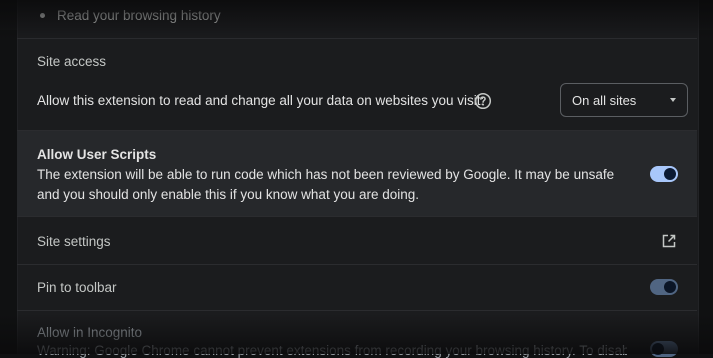 This screenshot has width=713, height=358. What do you see at coordinates (97, 154) in the screenshot?
I see `user-scripts-title: Allow User Scripts` at bounding box center [97, 154].